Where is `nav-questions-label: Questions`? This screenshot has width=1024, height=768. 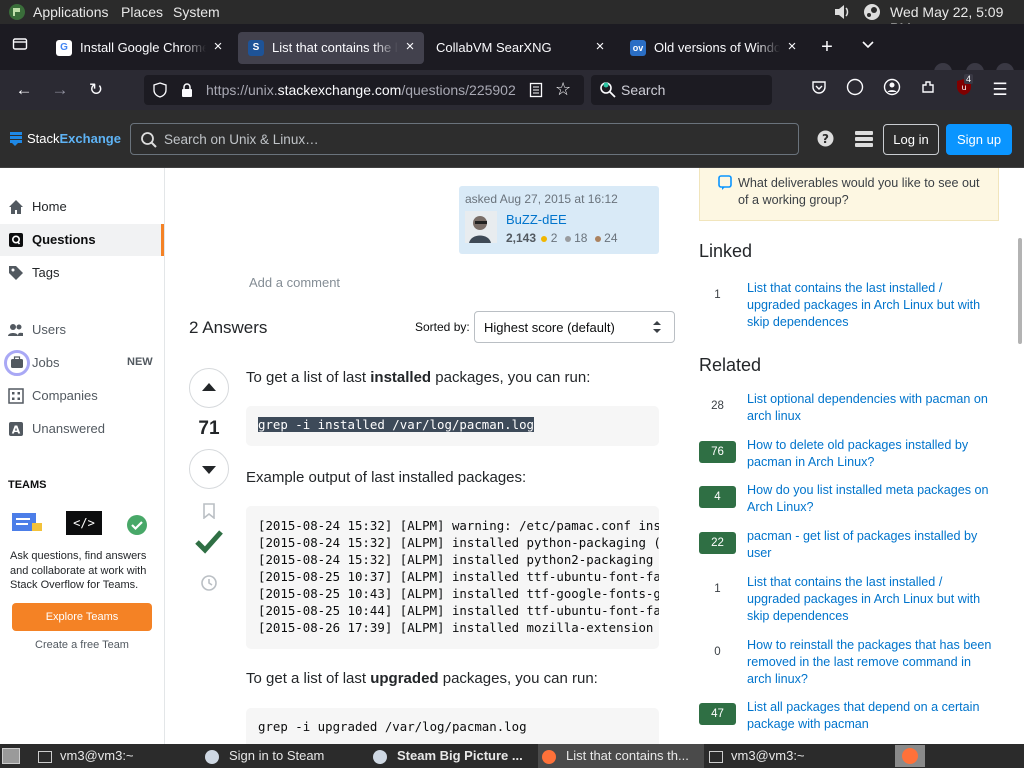
nav-questions-label: Questions is located at coordinates (64, 239).